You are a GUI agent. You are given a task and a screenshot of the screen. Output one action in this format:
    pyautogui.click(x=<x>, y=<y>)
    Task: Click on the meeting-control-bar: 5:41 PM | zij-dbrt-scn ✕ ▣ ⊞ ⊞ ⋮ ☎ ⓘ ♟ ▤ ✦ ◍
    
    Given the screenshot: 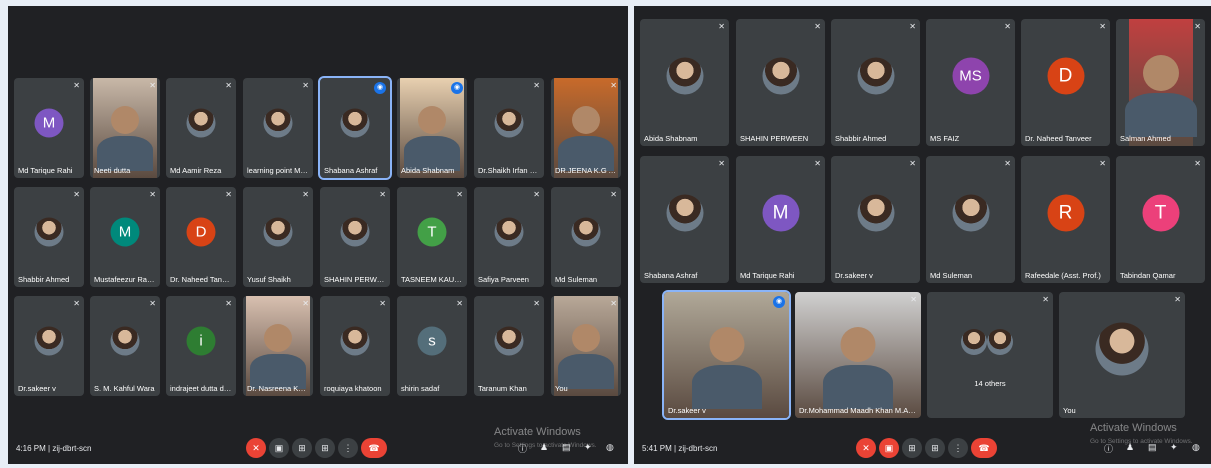 What is the action you would take?
    pyautogui.click(x=922, y=448)
    